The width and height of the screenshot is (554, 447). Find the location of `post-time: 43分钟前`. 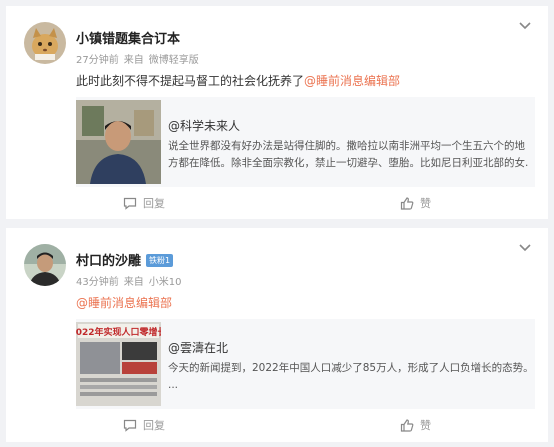

post-time: 43分钟前 is located at coordinates (97, 282).